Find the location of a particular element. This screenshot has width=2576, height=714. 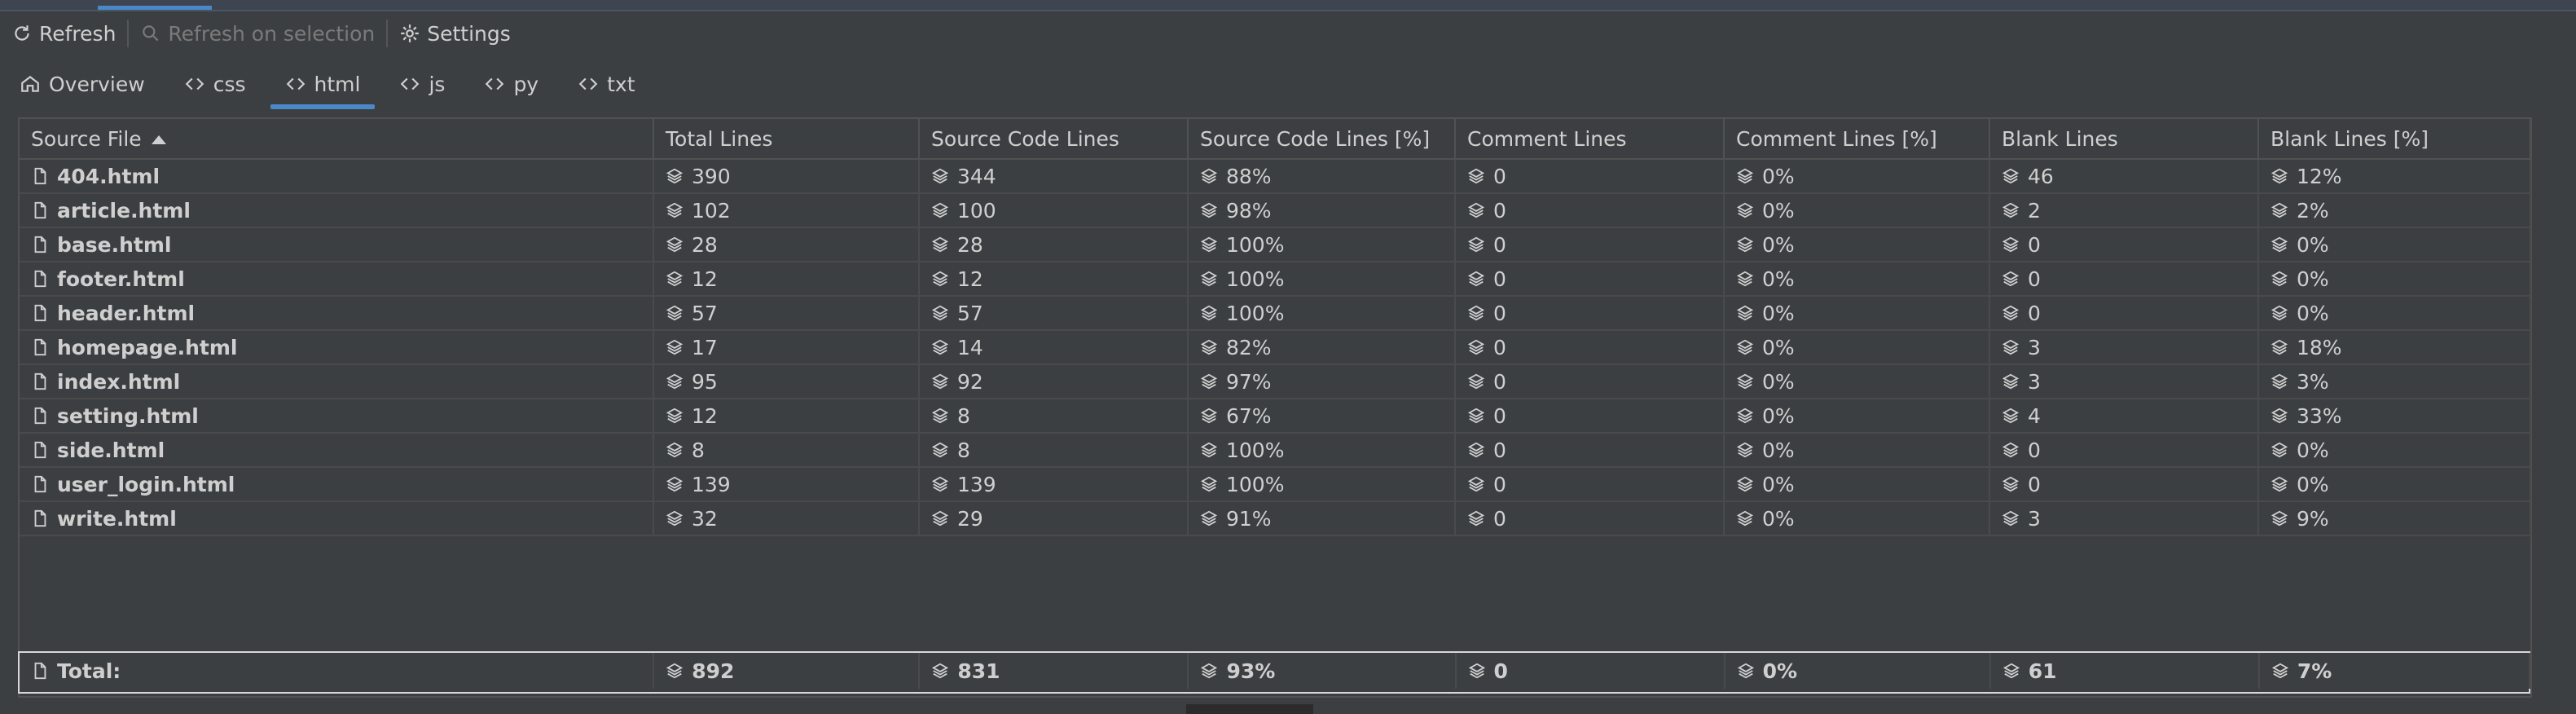

value-cell: 33% is located at coordinates (2394, 417).